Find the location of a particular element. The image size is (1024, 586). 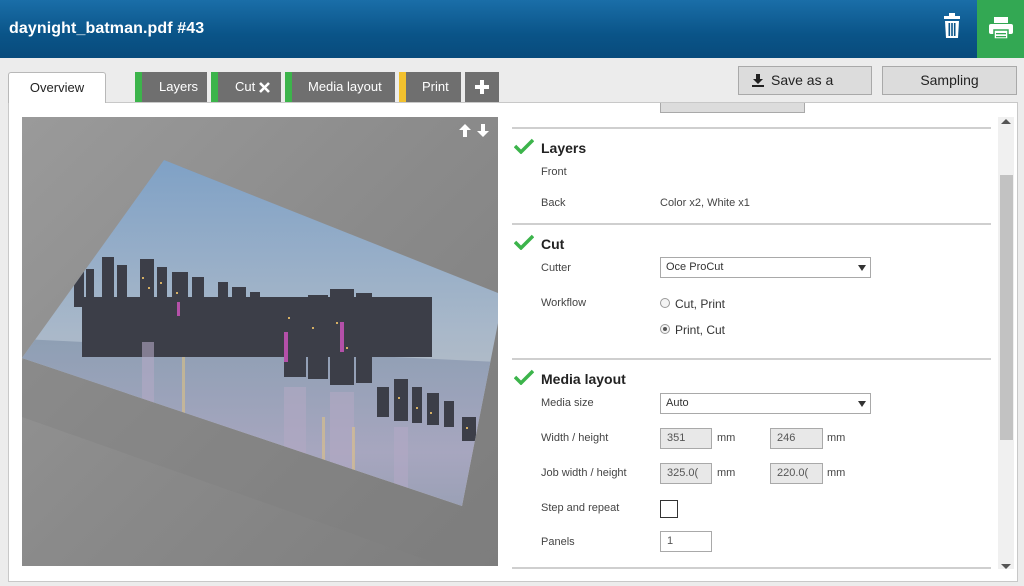

tab-layers: Layers is located at coordinates (171, 87).